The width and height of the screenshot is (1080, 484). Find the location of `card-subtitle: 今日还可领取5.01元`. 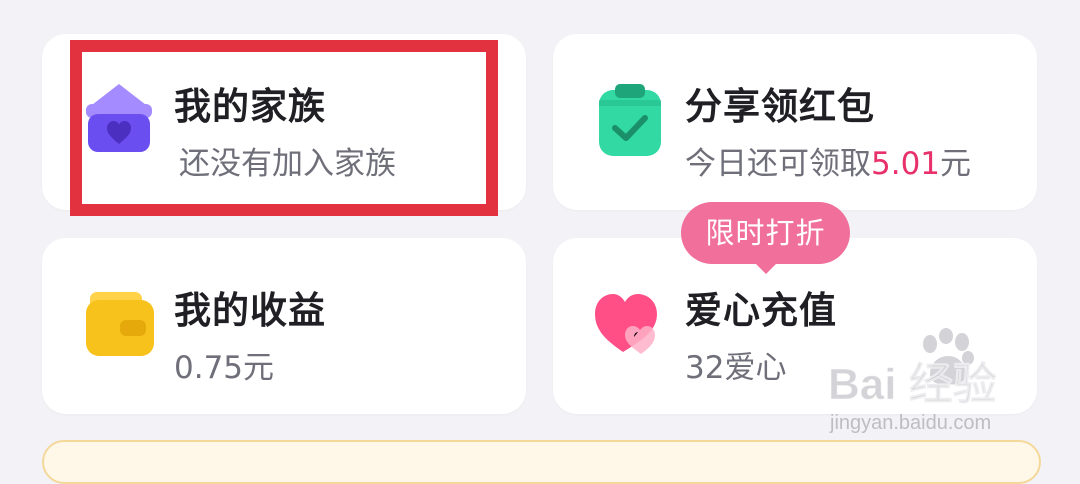

card-subtitle: 今日还可领取5.01元 is located at coordinates (828, 160).